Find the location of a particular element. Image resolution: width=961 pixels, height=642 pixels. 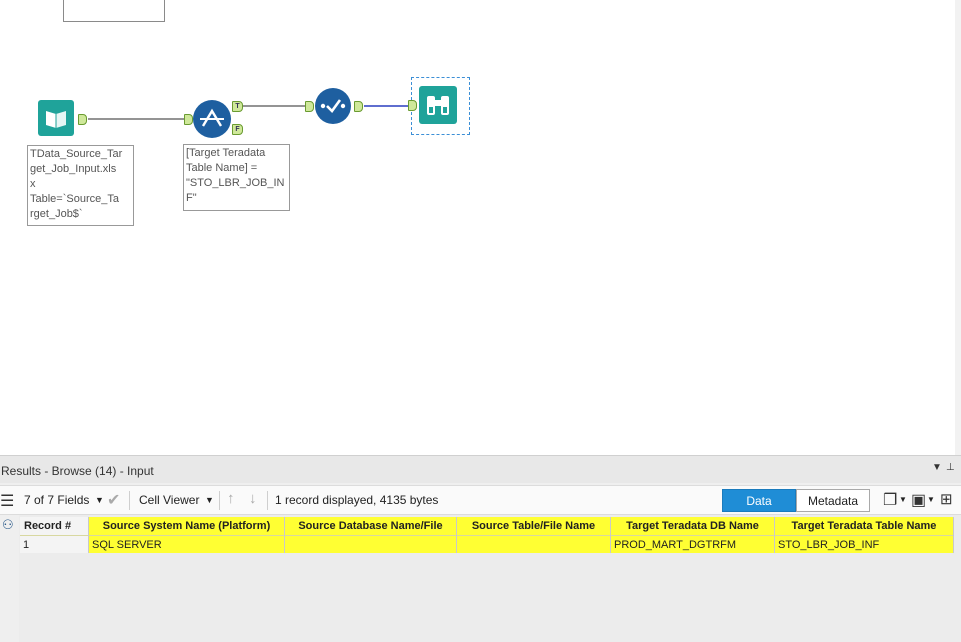

col-header: Source Database Name/File is located at coordinates (370, 526).